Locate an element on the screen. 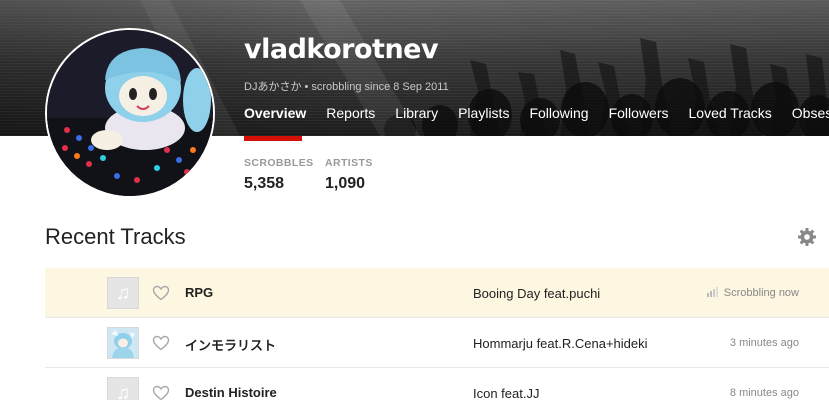  nav-followers: Followers is located at coordinates (639, 114).